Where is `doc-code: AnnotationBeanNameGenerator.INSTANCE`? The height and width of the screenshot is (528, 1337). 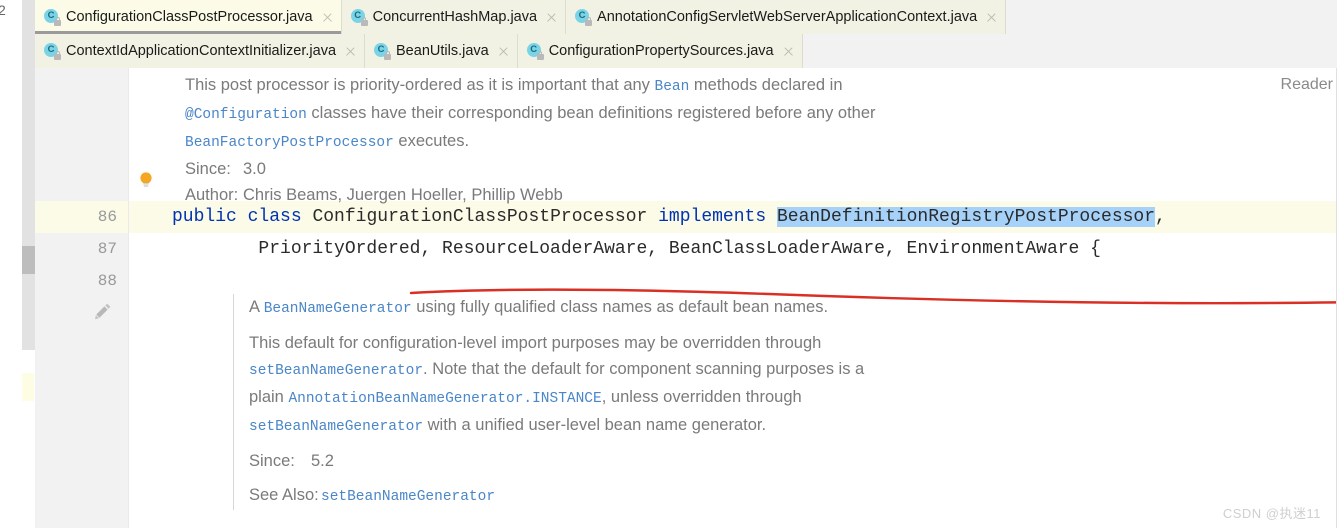 doc-code: AnnotationBeanNameGenerator.INSTANCE is located at coordinates (445, 399).